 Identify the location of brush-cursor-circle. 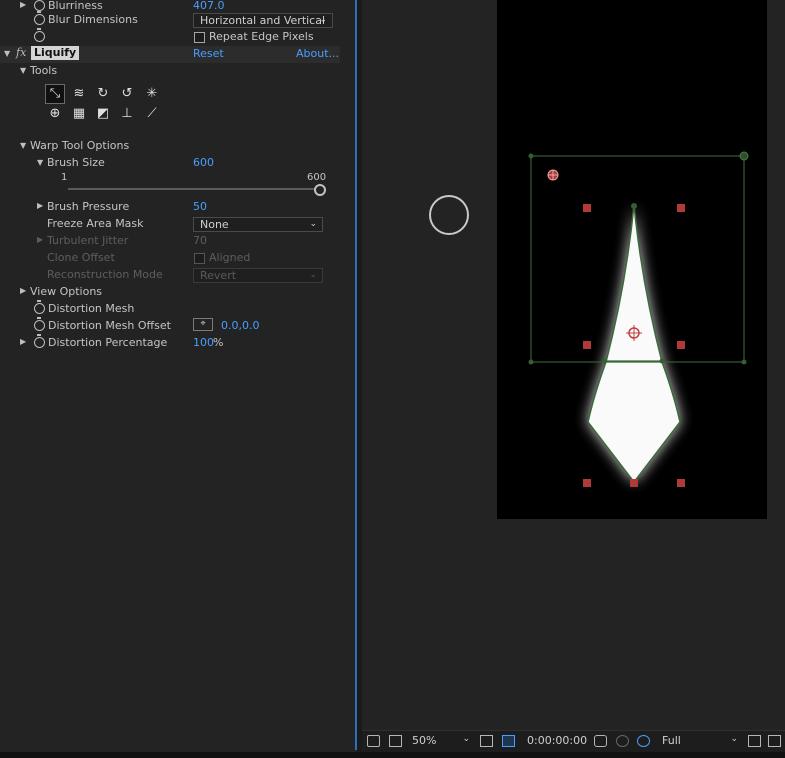
(449, 215).